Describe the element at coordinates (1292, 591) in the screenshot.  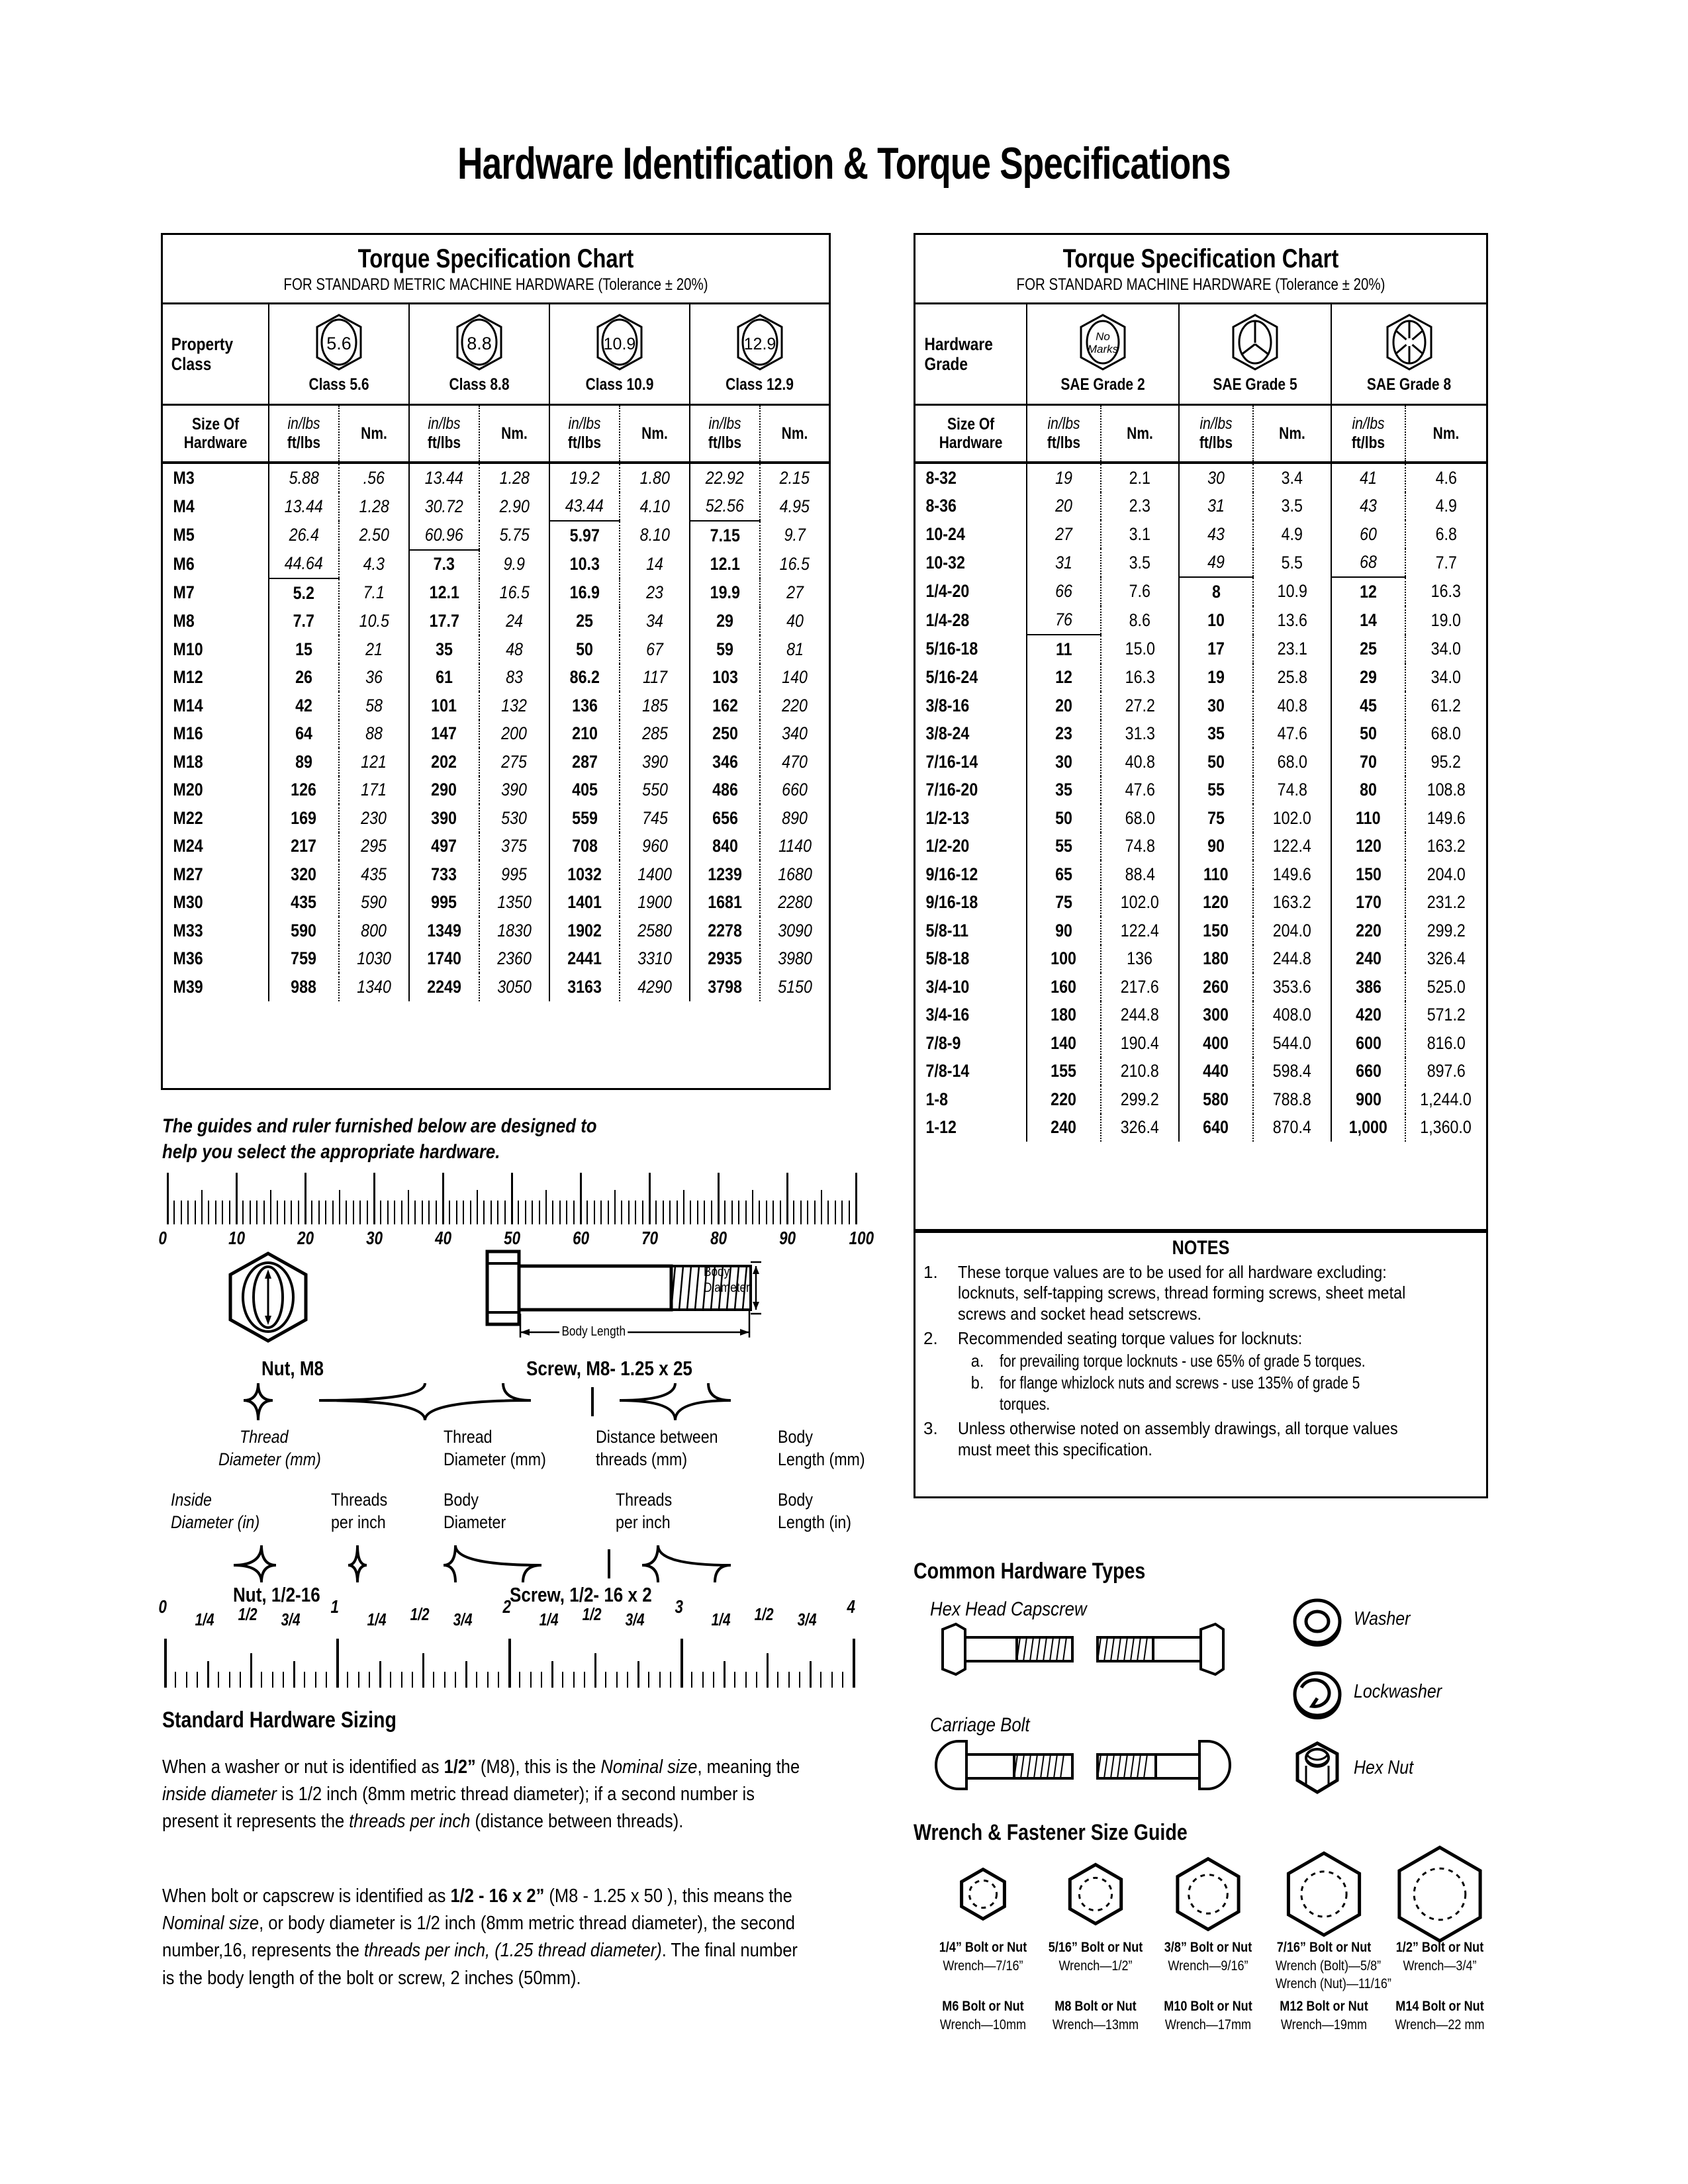
I see `nm-value: 10.9` at that location.